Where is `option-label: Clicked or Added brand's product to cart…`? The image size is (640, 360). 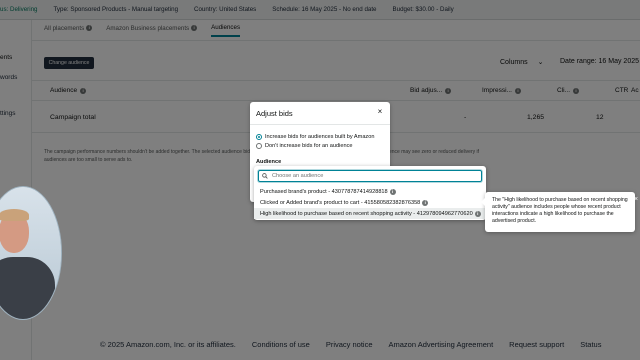
option-label: Clicked or Added brand's product to cart… is located at coordinates (340, 202).